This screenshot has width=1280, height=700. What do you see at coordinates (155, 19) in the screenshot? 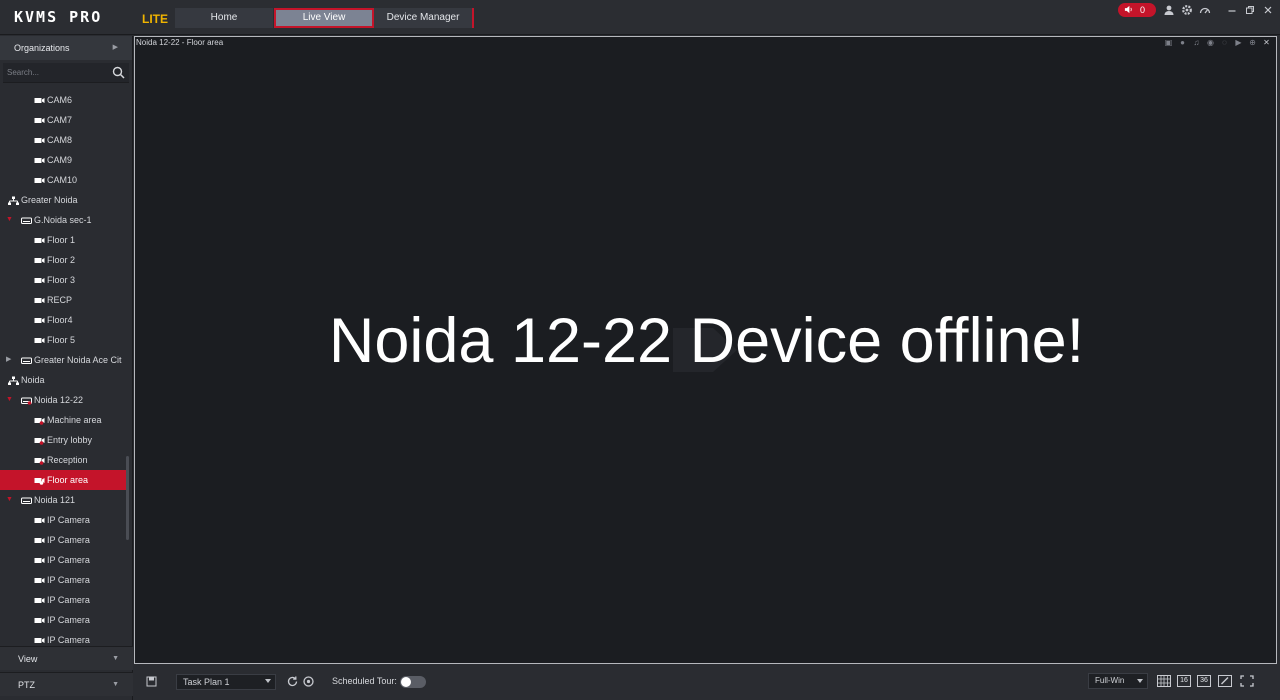
I see `app-edition-label: LITE` at bounding box center [155, 19].